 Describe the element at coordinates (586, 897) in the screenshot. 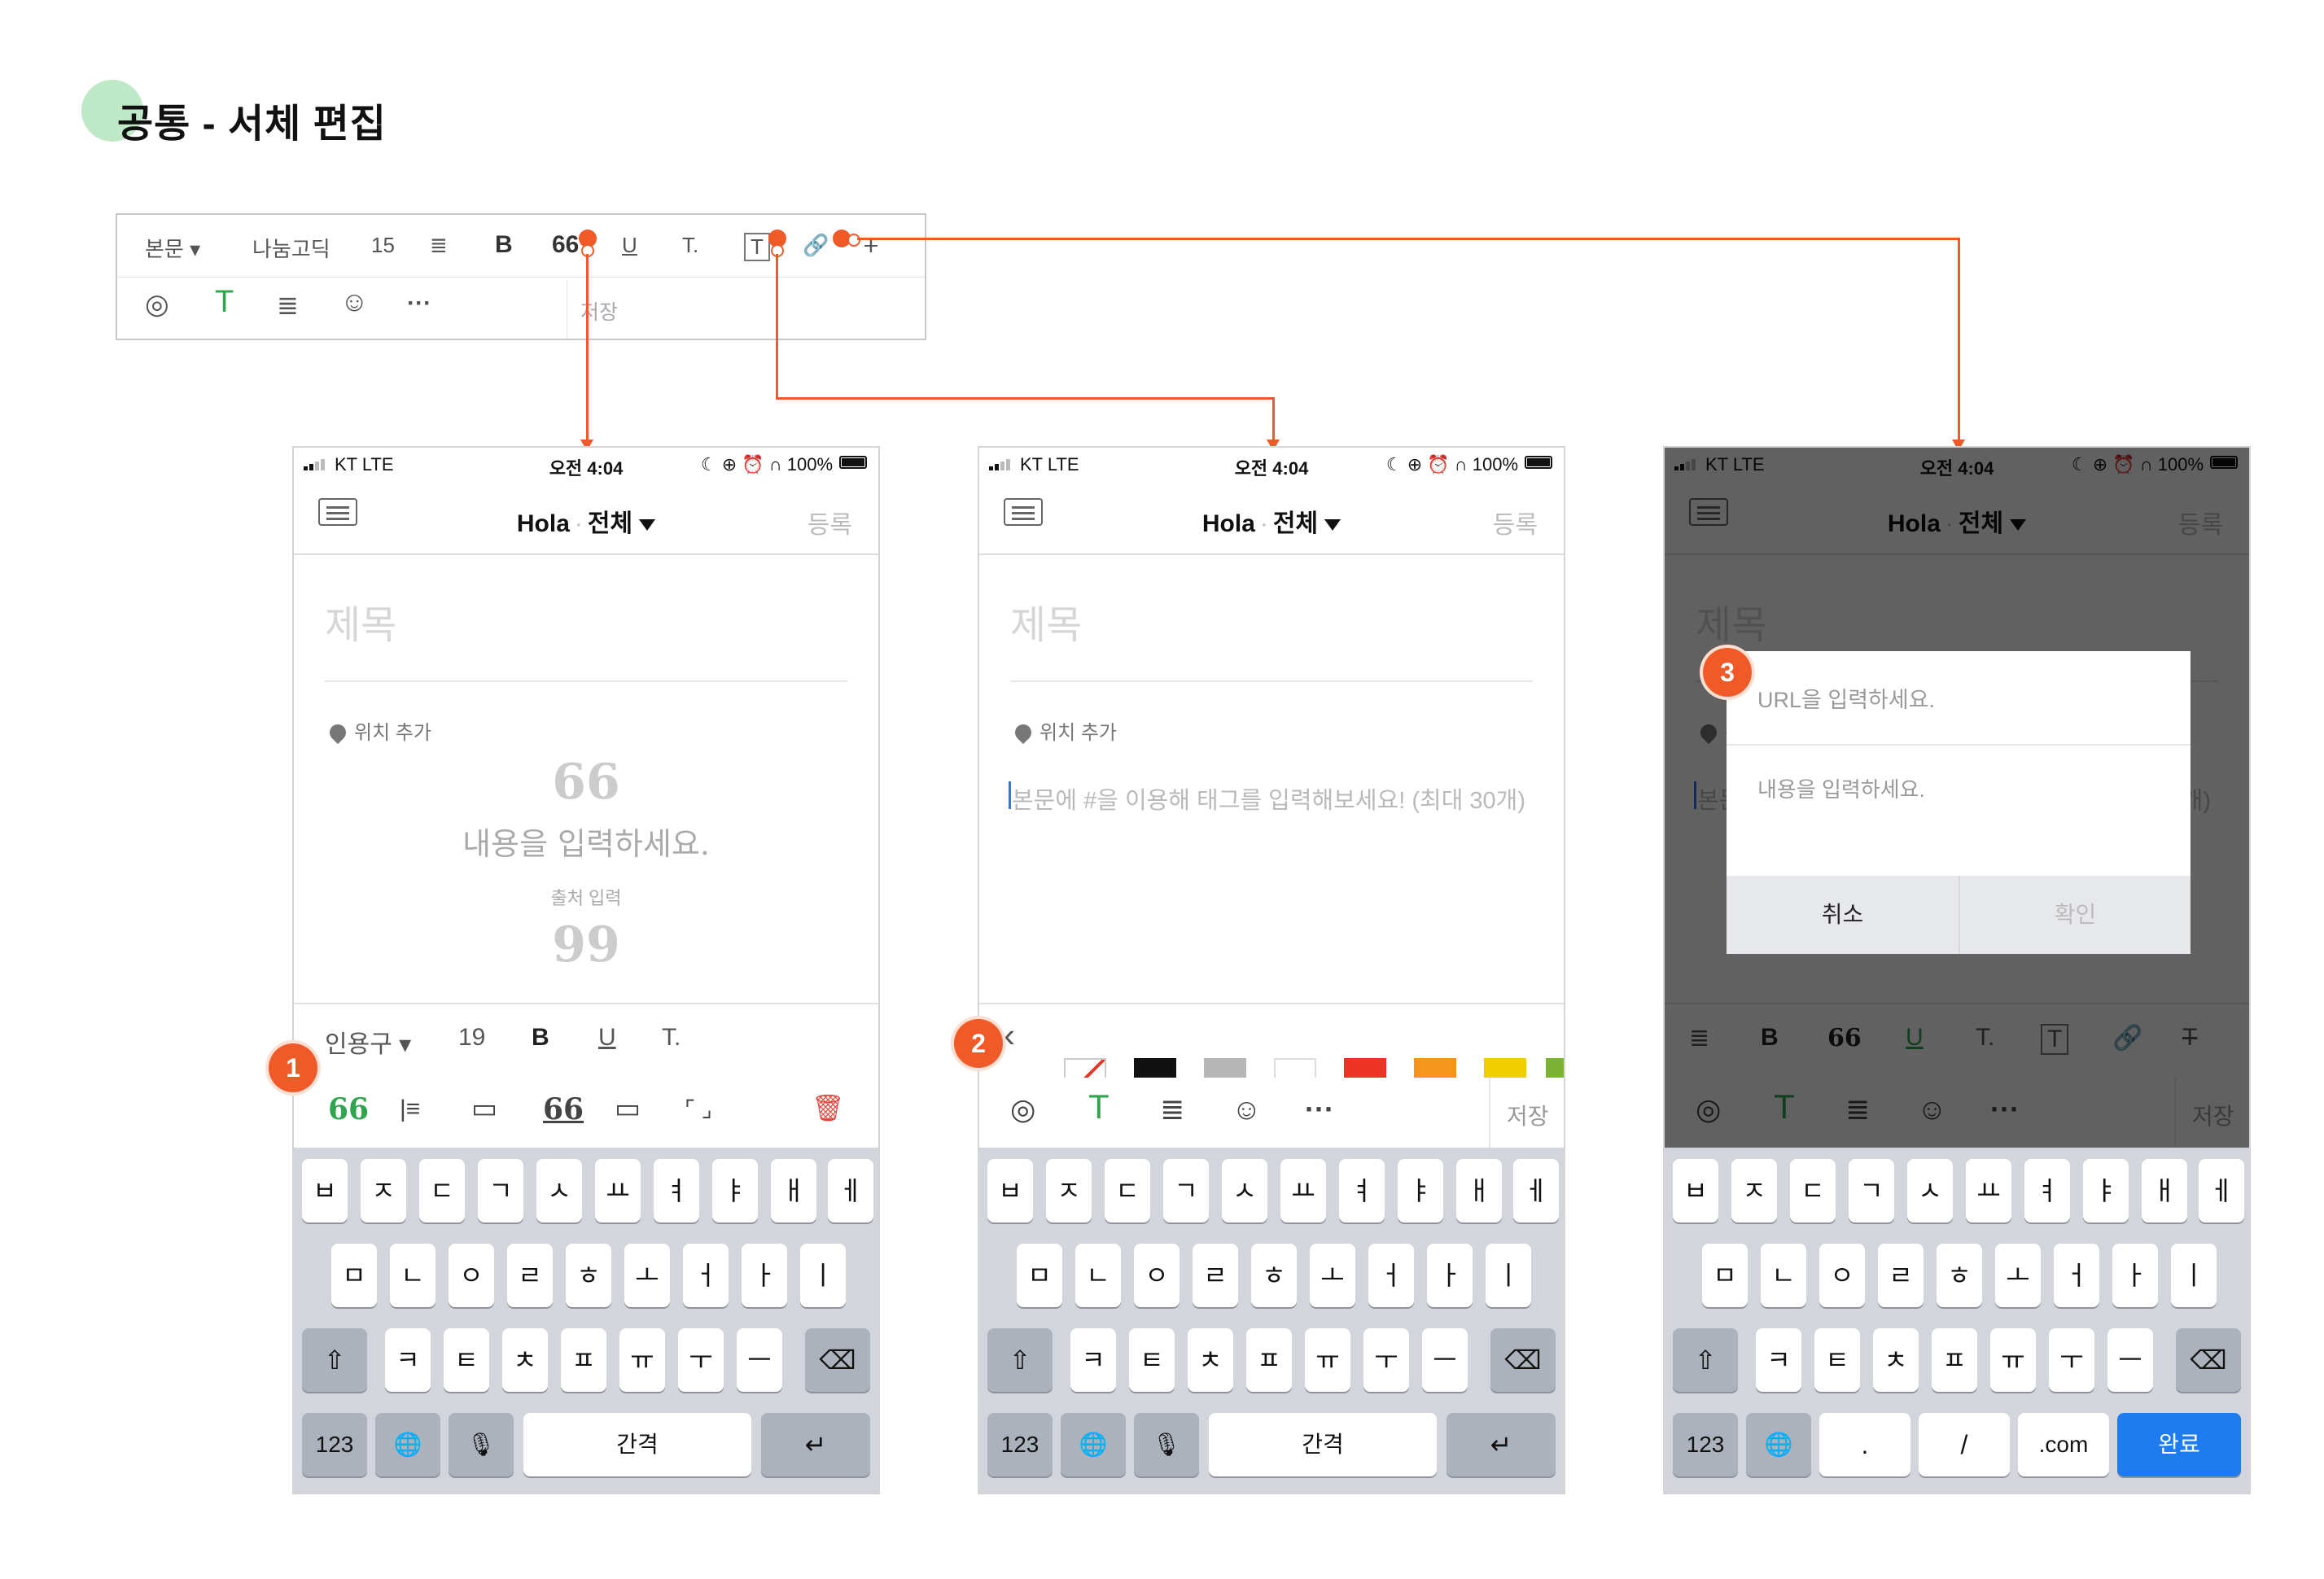

I see `quote-source-input: 출처 입력` at that location.